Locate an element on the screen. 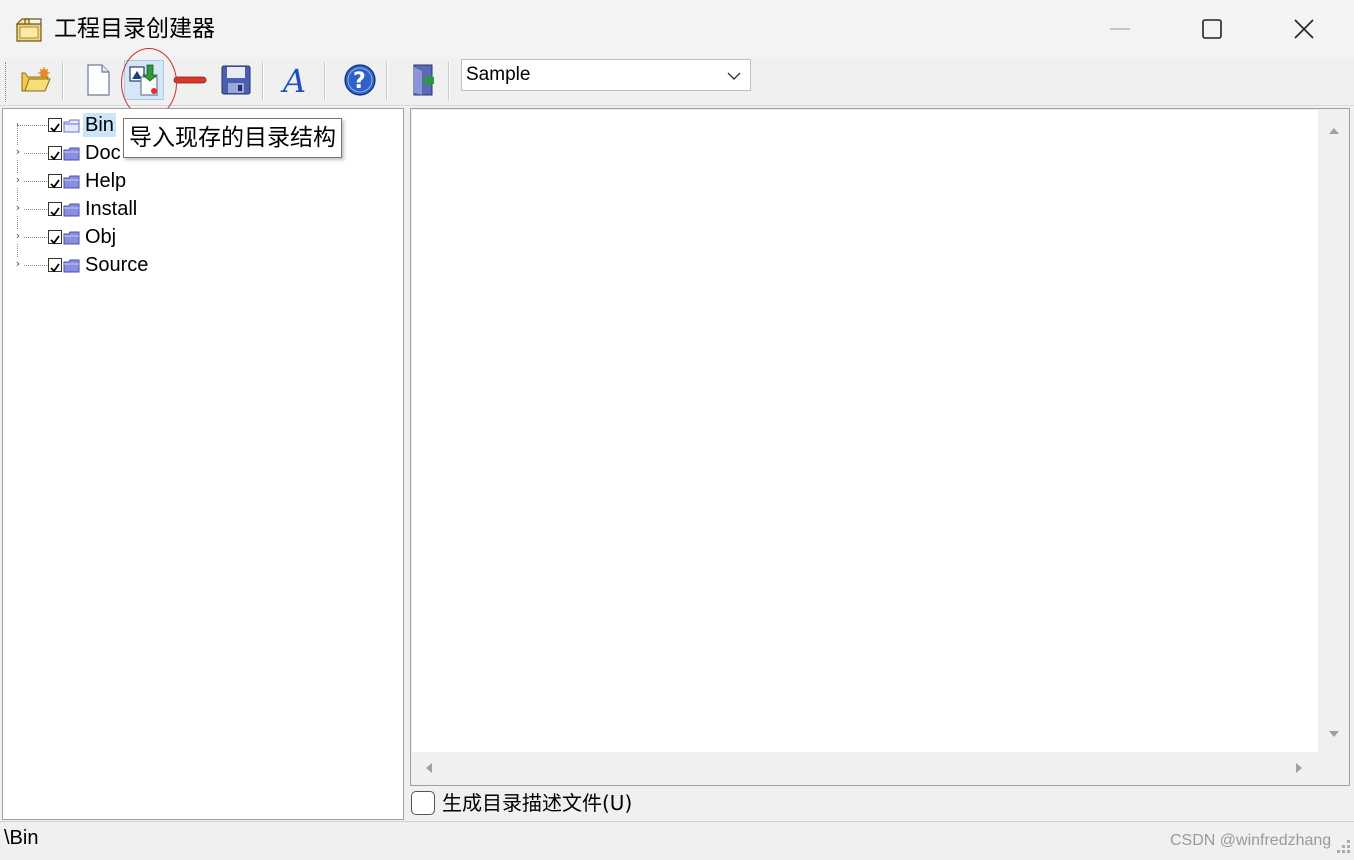 The height and width of the screenshot is (860, 1354). new-button is located at coordinates (98, 80).